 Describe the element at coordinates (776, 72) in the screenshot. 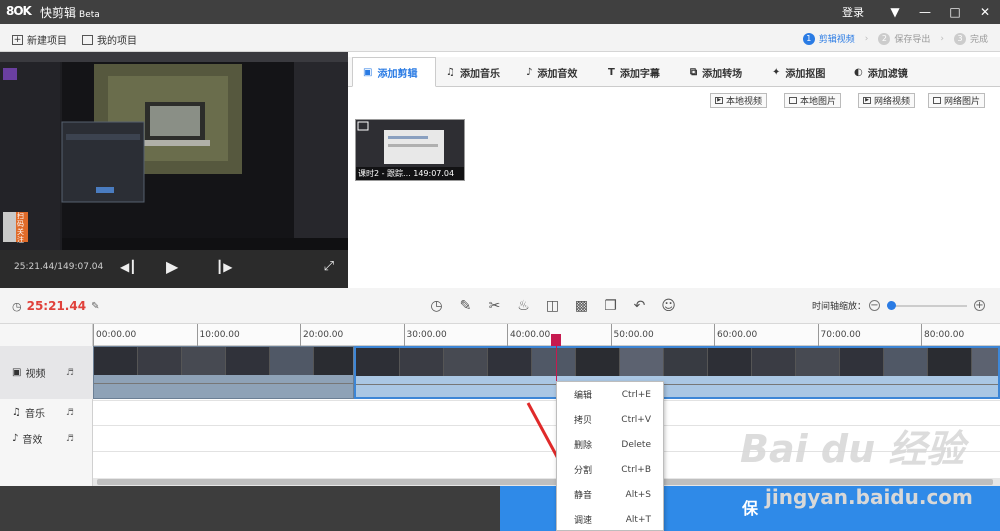

I see `cutout-star-icon: ✦` at that location.